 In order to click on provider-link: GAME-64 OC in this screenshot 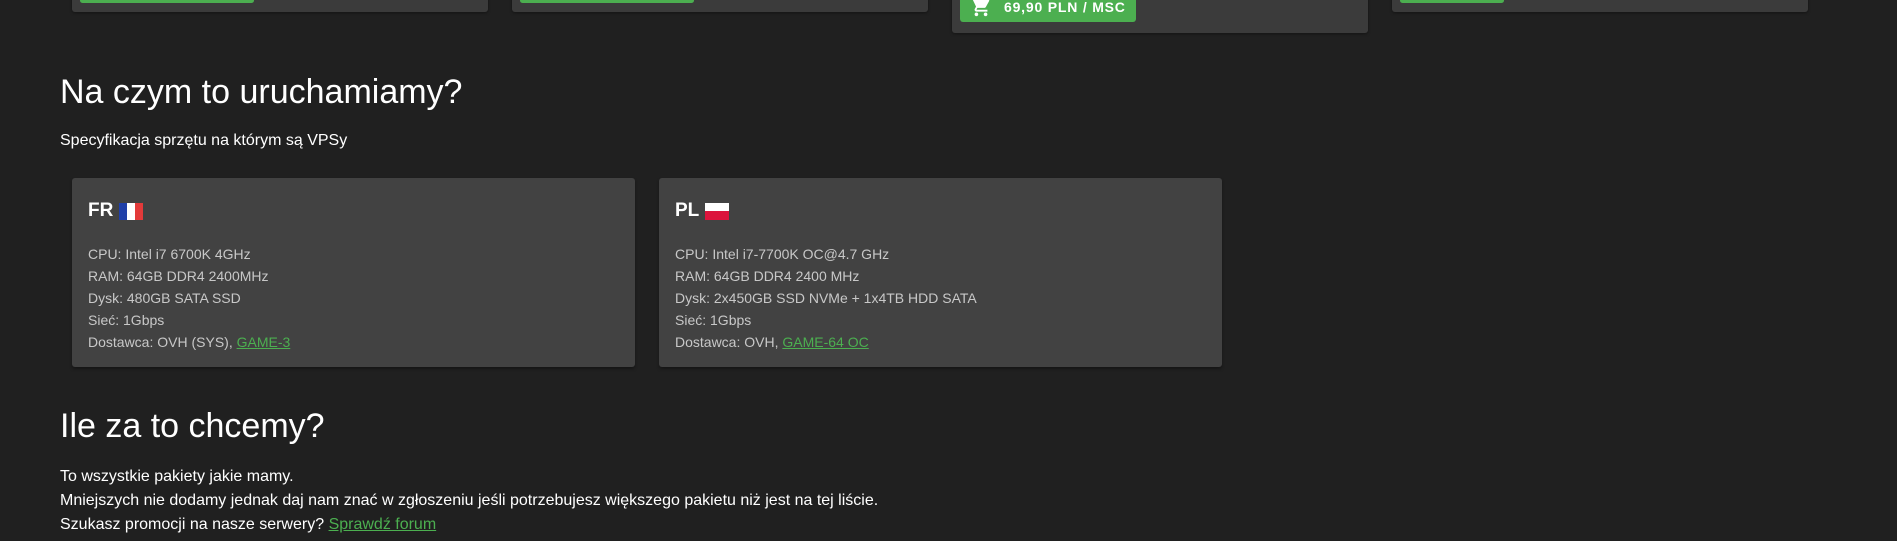, I will do `click(825, 342)`.